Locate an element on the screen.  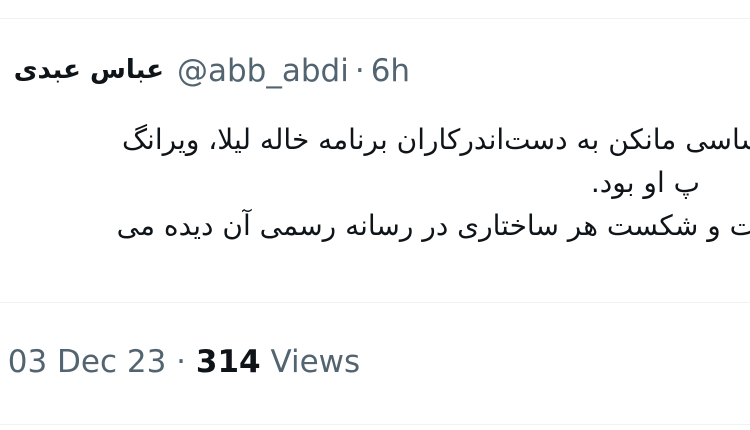
tweet-footer: · 03 Dec 23 · 314 Views is located at coordinates (180, 362).